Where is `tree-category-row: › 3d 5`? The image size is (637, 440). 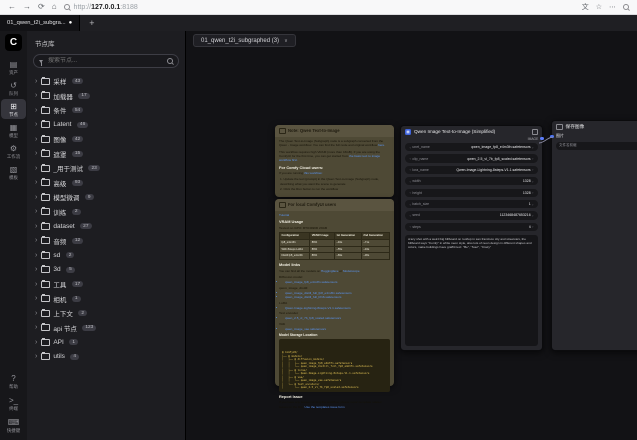 tree-category-row: › 3d 5 is located at coordinates (106, 270).